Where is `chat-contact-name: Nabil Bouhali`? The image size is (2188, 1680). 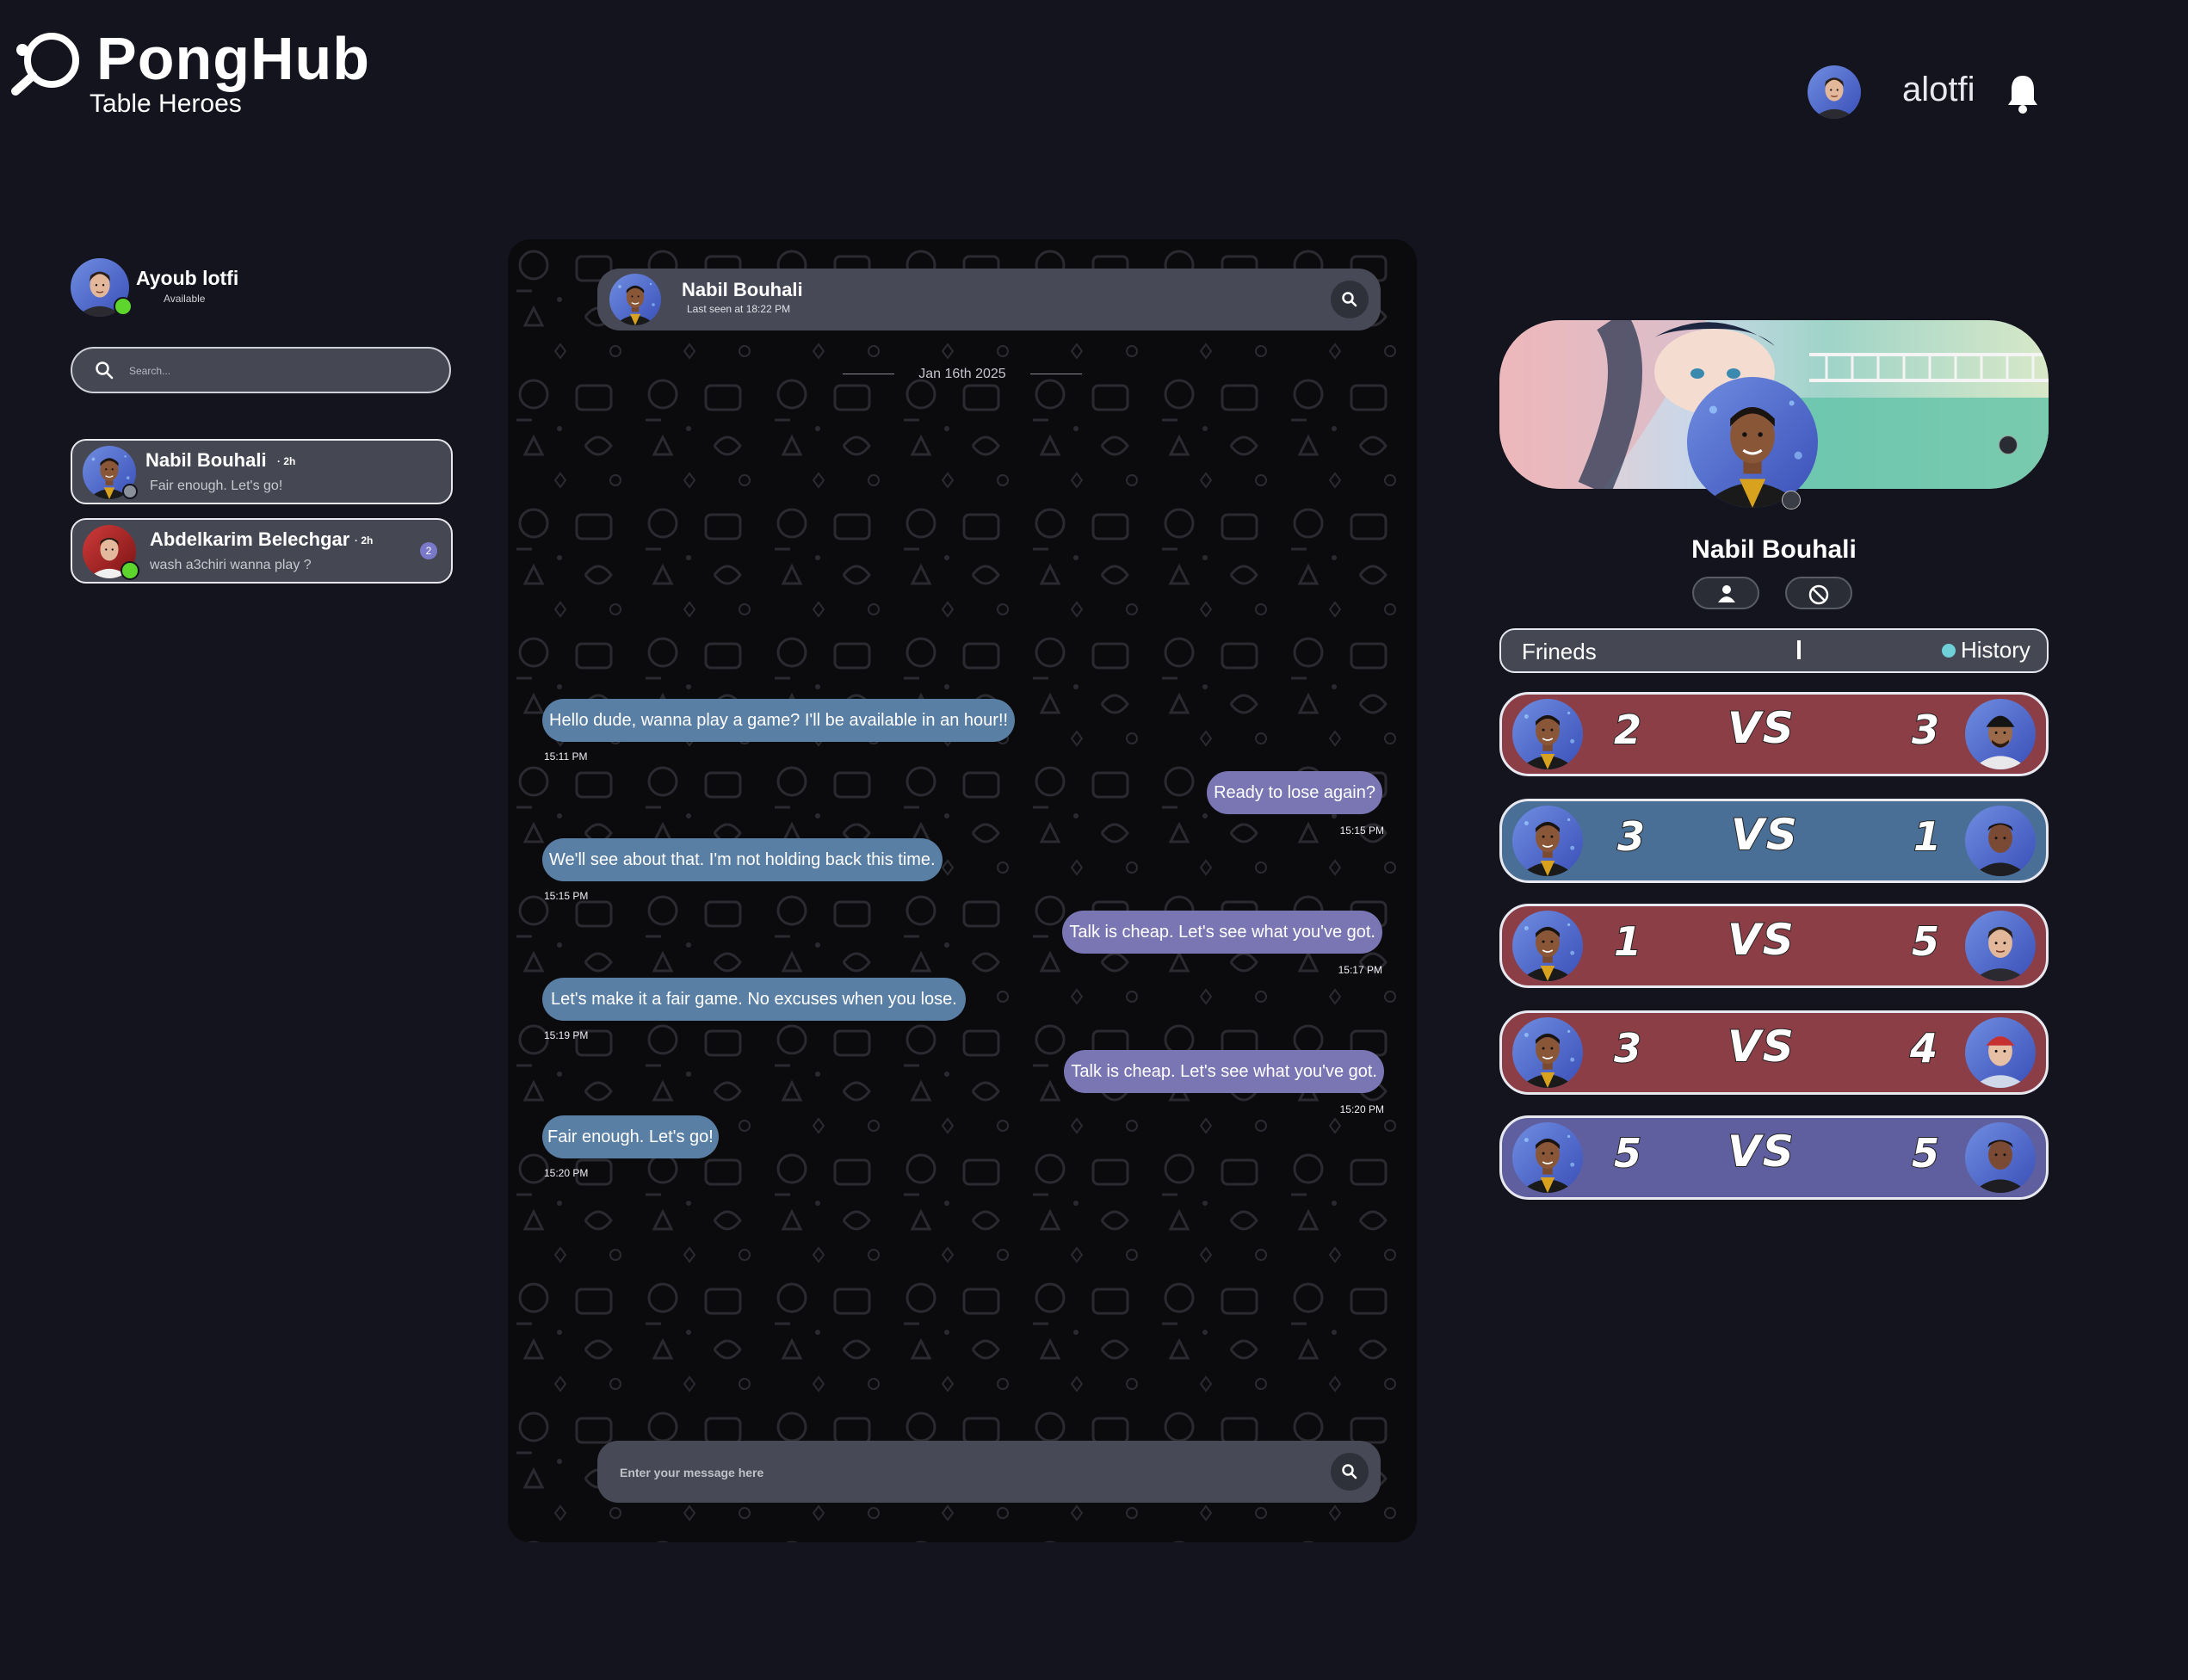 chat-contact-name: Nabil Bouhali is located at coordinates (742, 290).